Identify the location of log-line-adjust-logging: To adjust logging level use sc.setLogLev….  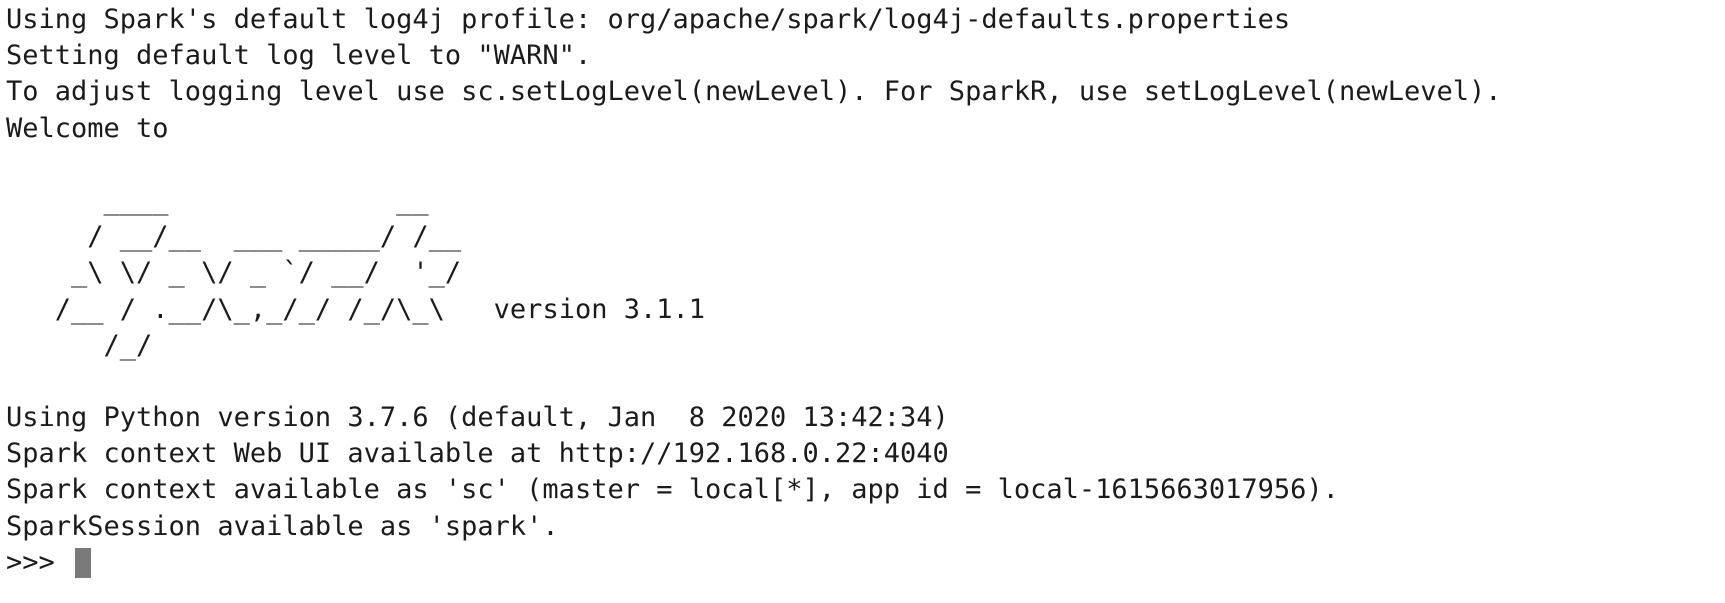
(754, 92).